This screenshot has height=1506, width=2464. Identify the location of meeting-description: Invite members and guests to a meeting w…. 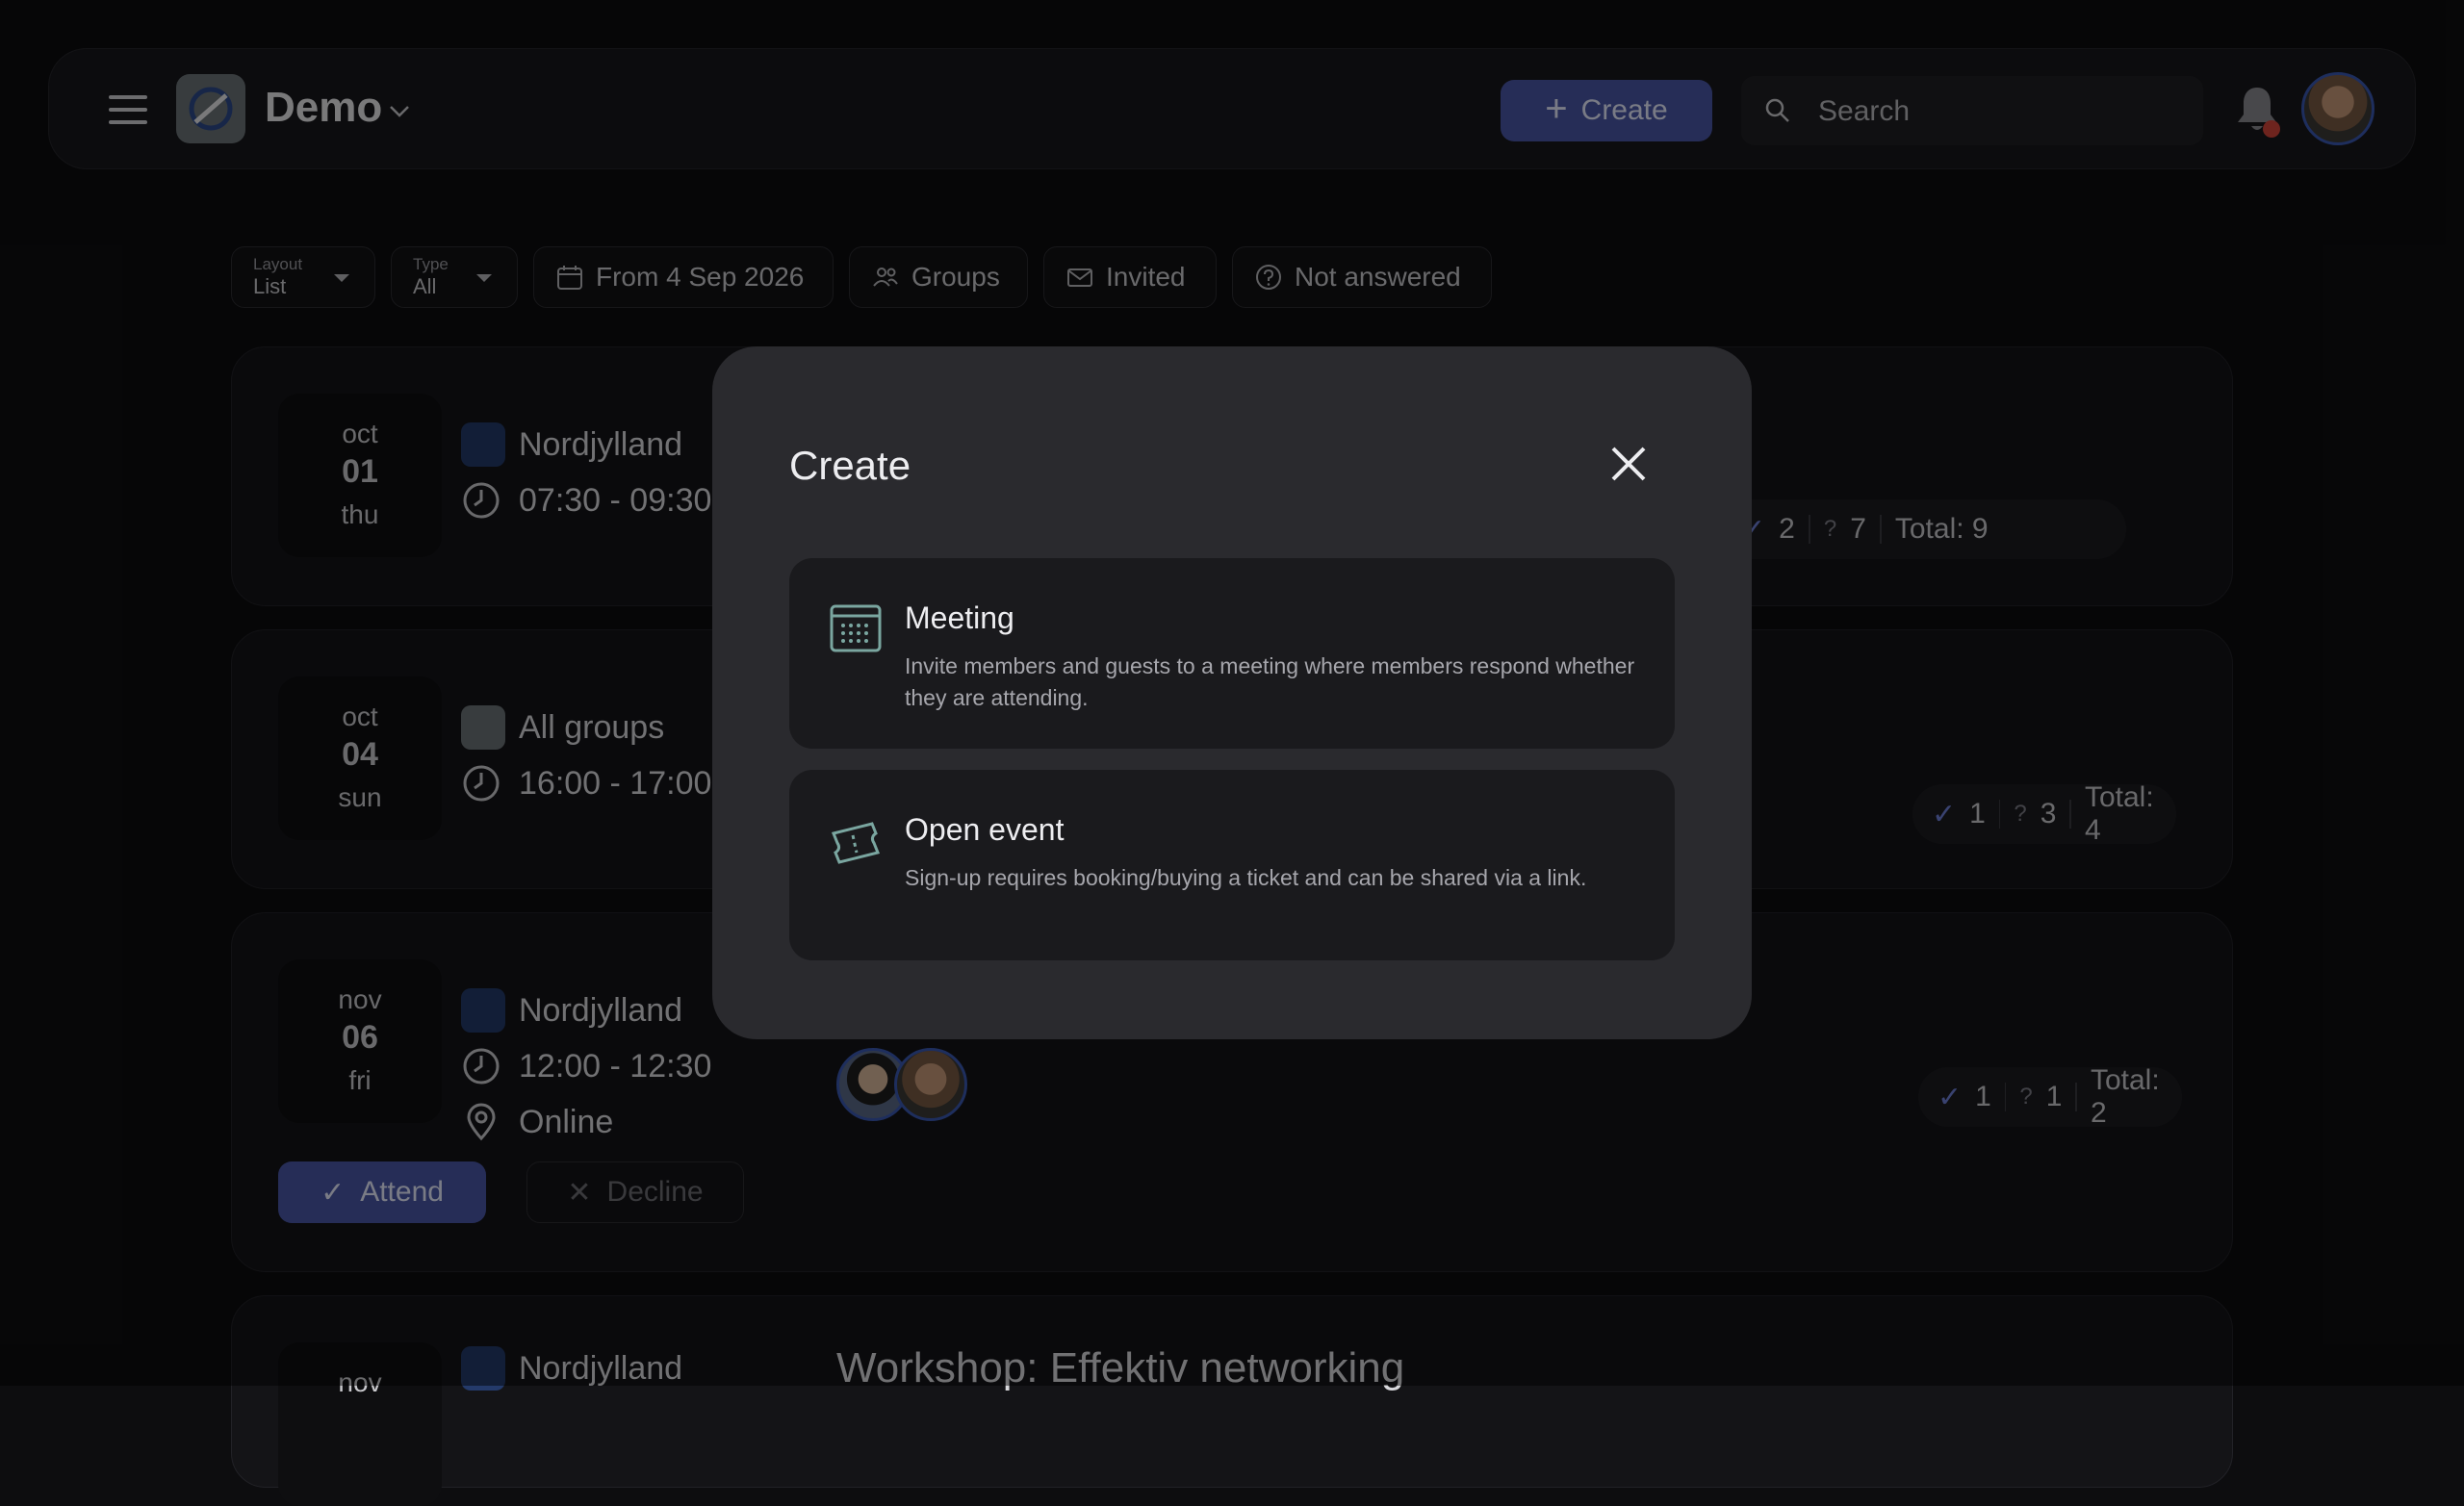
(1270, 681).